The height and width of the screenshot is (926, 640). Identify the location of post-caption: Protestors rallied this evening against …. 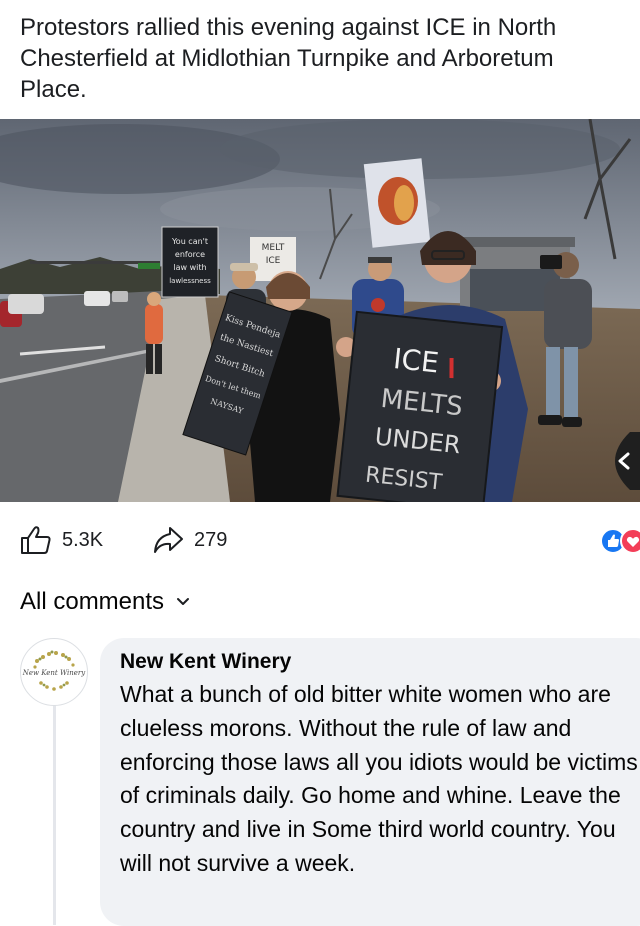
(288, 58).